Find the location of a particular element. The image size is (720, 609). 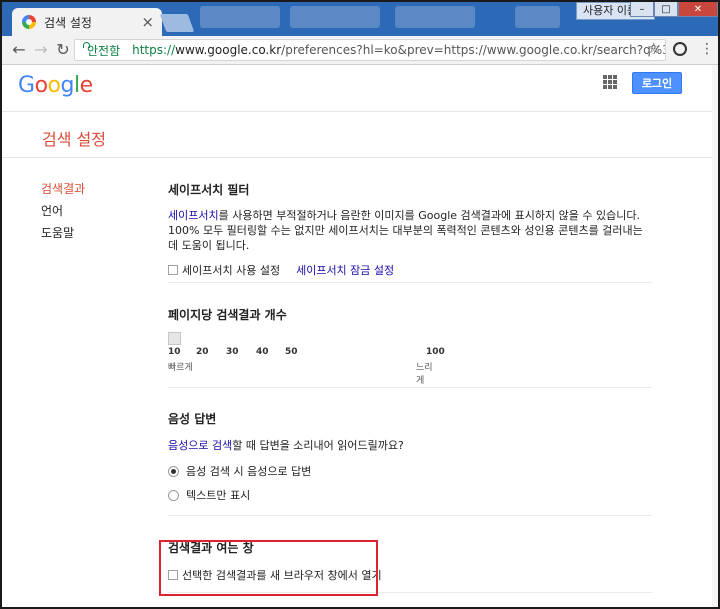

sidebar-item-help: 도움말 is located at coordinates (63, 233).